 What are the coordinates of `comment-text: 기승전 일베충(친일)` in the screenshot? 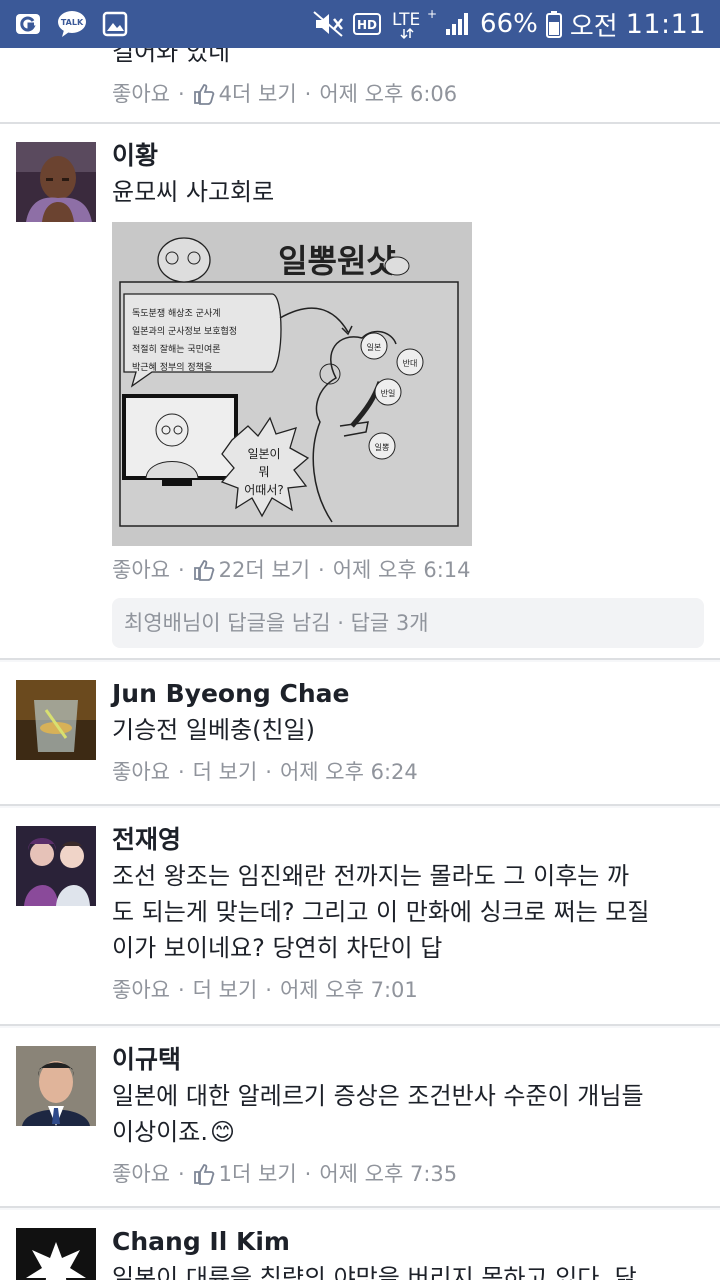 It's located at (213, 730).